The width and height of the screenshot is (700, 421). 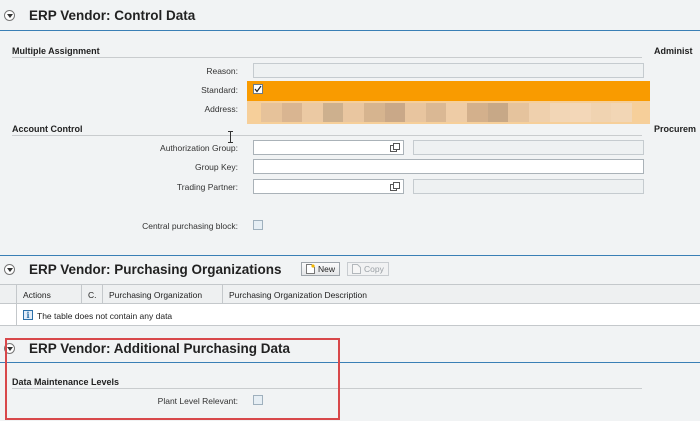 What do you see at coordinates (37, 295) in the screenshot?
I see `column-header-actions: Actions` at bounding box center [37, 295].